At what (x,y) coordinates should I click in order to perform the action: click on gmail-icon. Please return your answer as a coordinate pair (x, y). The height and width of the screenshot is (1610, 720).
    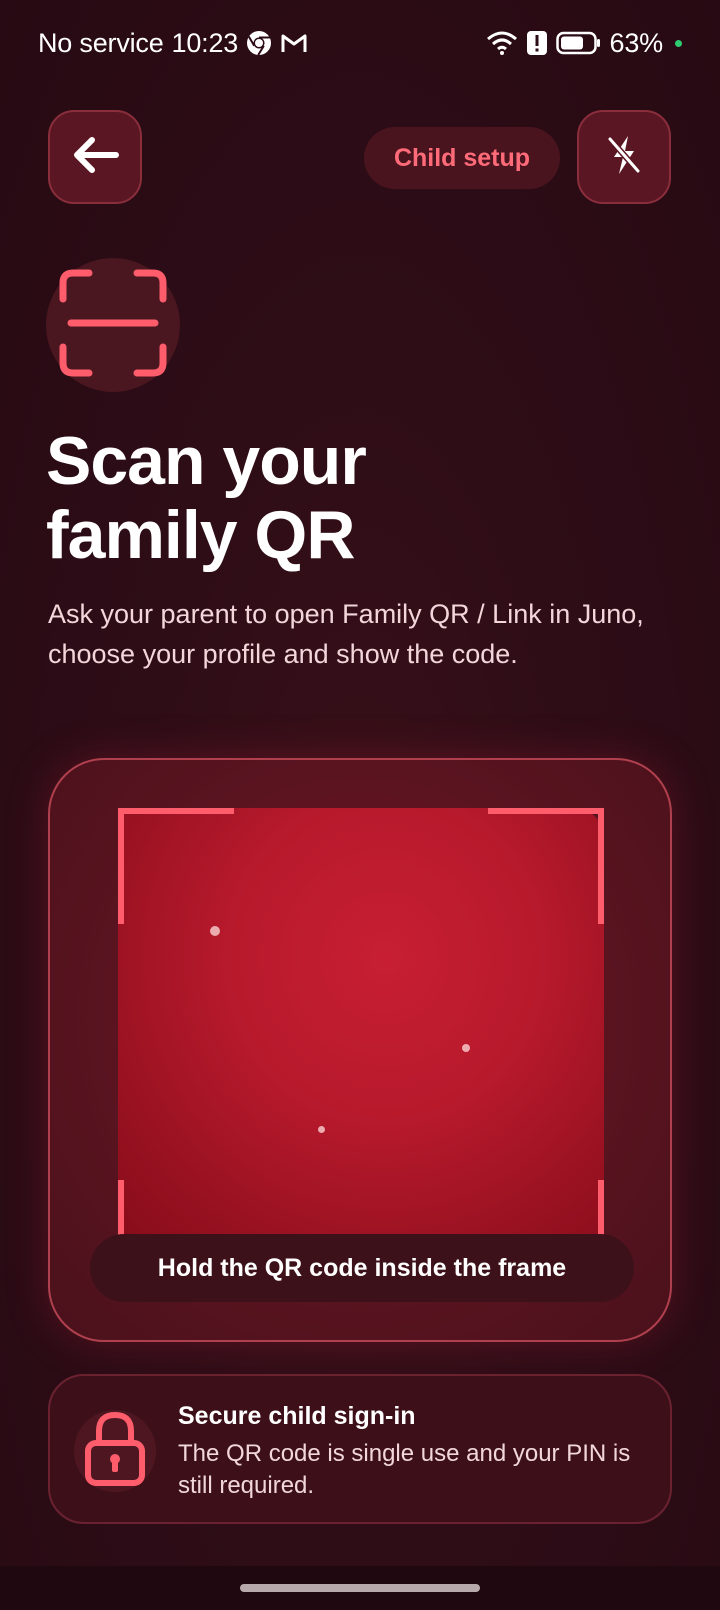
    Looking at the image, I should click on (294, 43).